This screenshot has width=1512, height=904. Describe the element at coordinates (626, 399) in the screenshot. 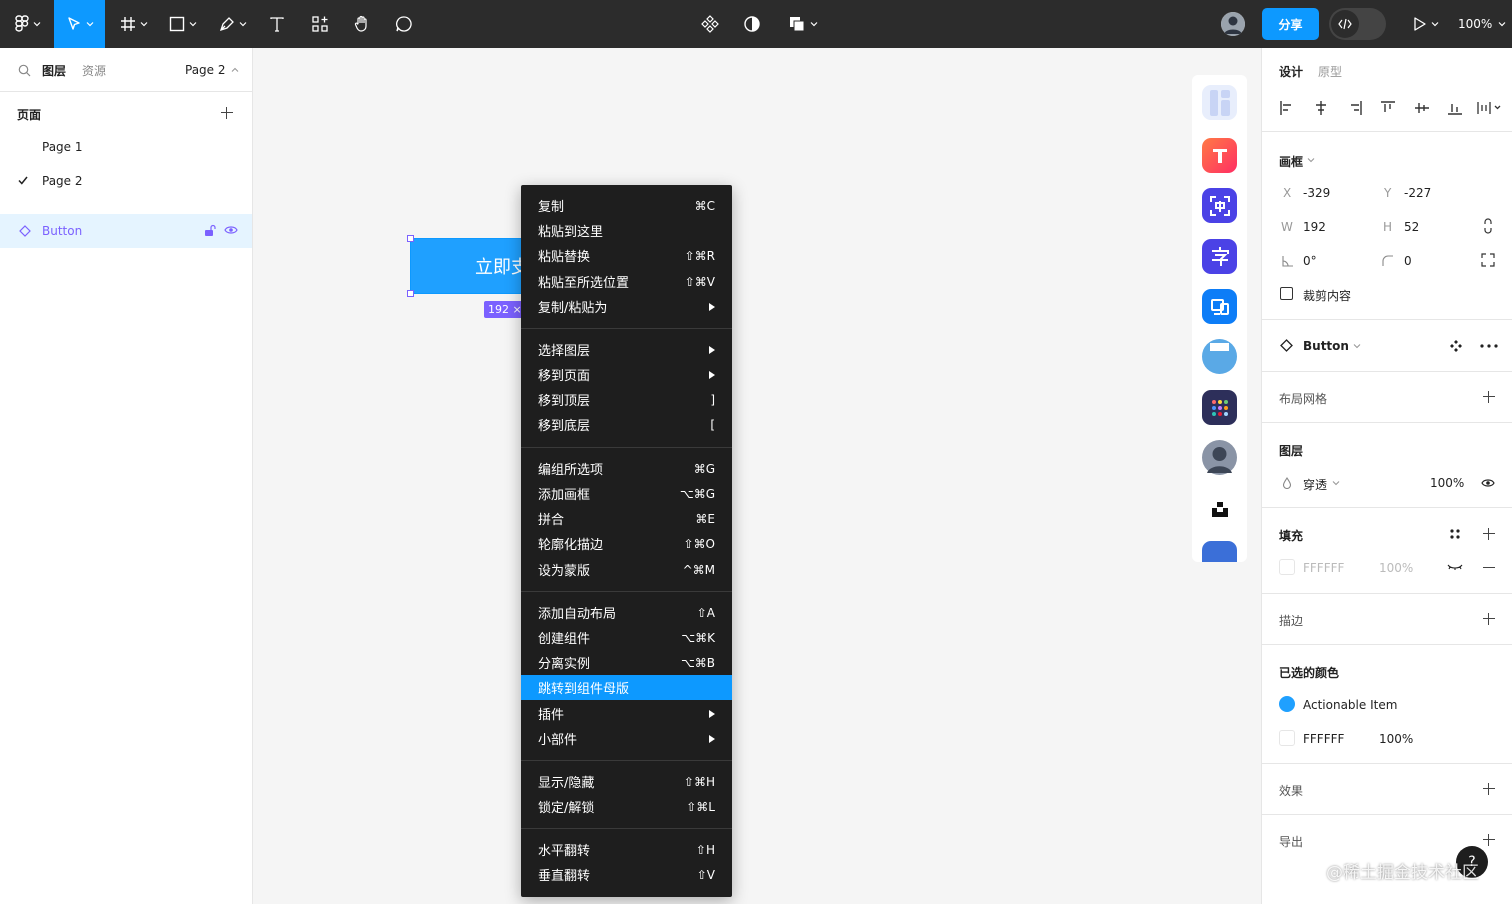

I see `menu-item-bring-to-front: 移到顶层]` at that location.